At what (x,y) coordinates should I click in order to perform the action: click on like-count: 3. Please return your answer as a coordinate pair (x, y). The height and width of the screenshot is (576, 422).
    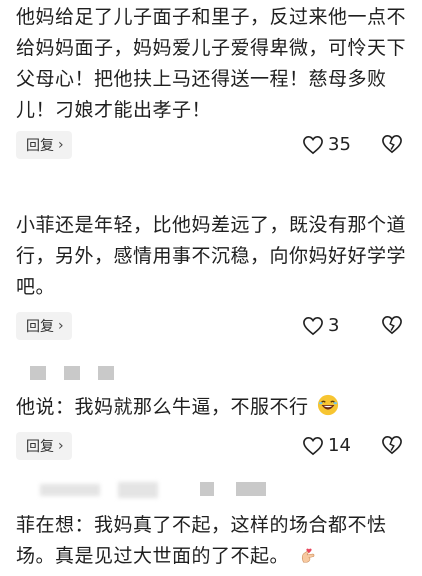
    Looking at the image, I should click on (334, 325).